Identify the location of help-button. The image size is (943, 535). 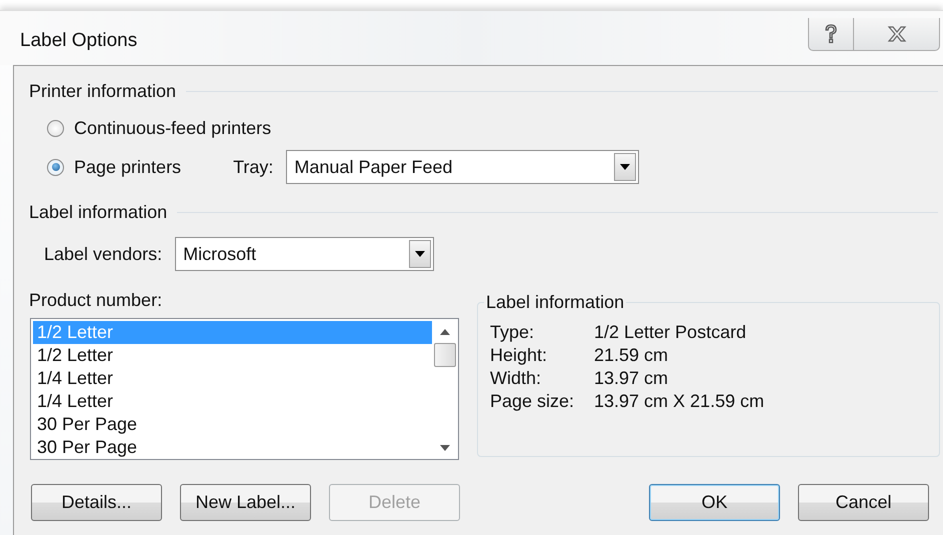
(830, 34).